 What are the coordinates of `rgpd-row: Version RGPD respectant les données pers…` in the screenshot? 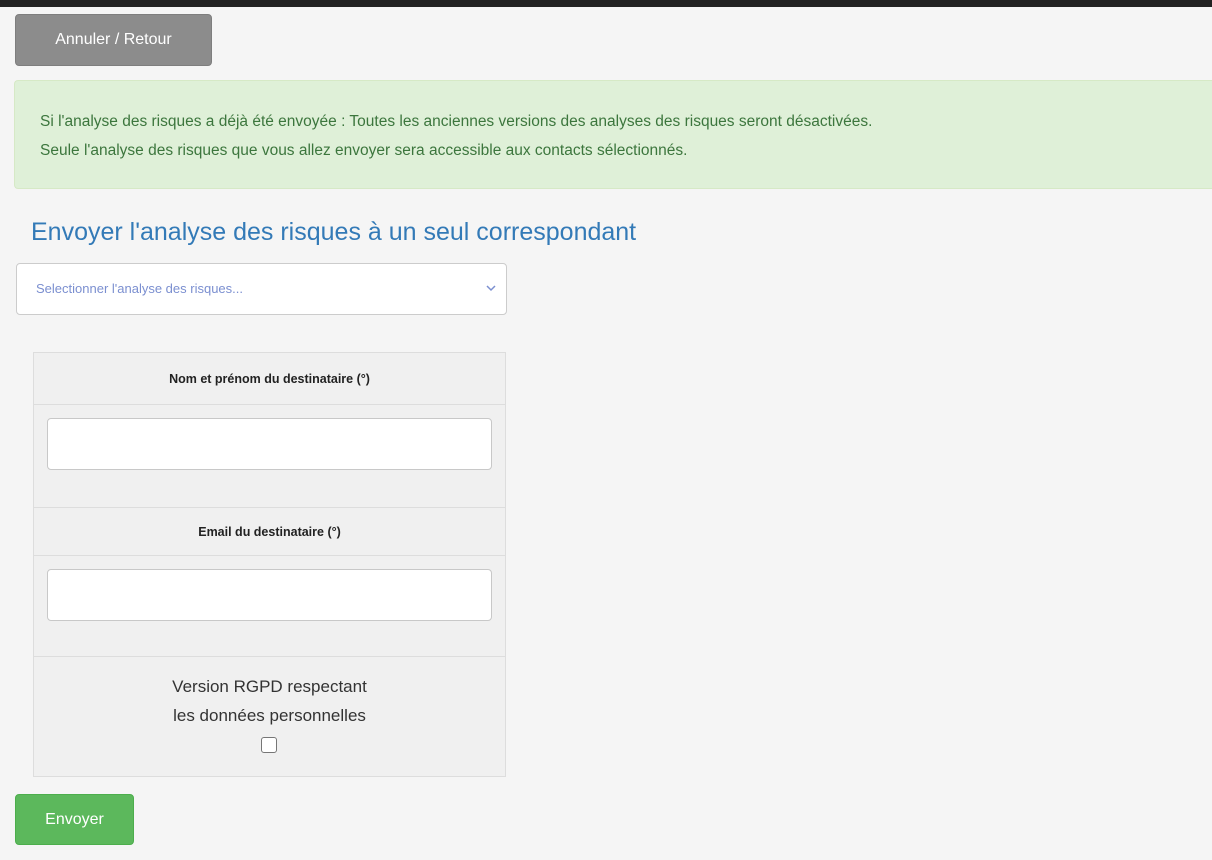 It's located at (269, 717).